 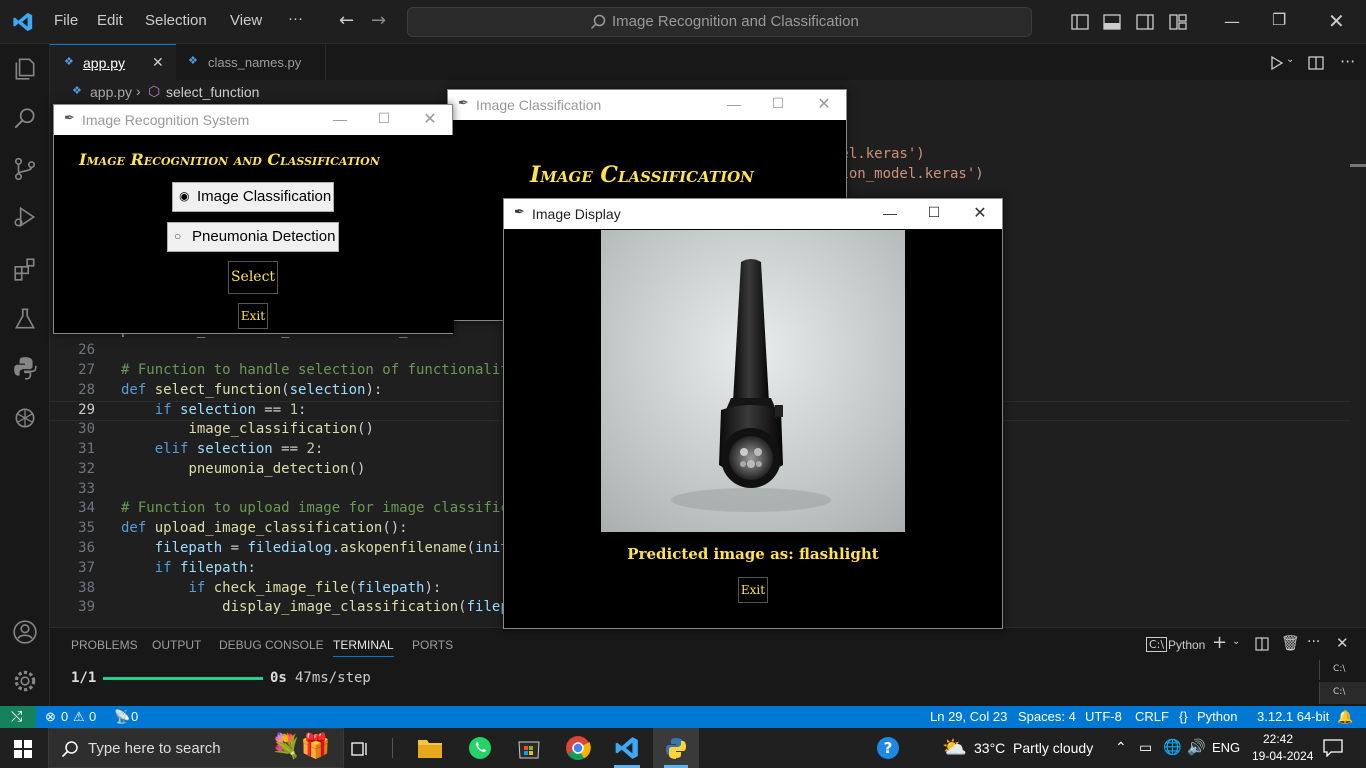 What do you see at coordinates (1145, 22) in the screenshot?
I see `toggle-secondary-sidebar-icon` at bounding box center [1145, 22].